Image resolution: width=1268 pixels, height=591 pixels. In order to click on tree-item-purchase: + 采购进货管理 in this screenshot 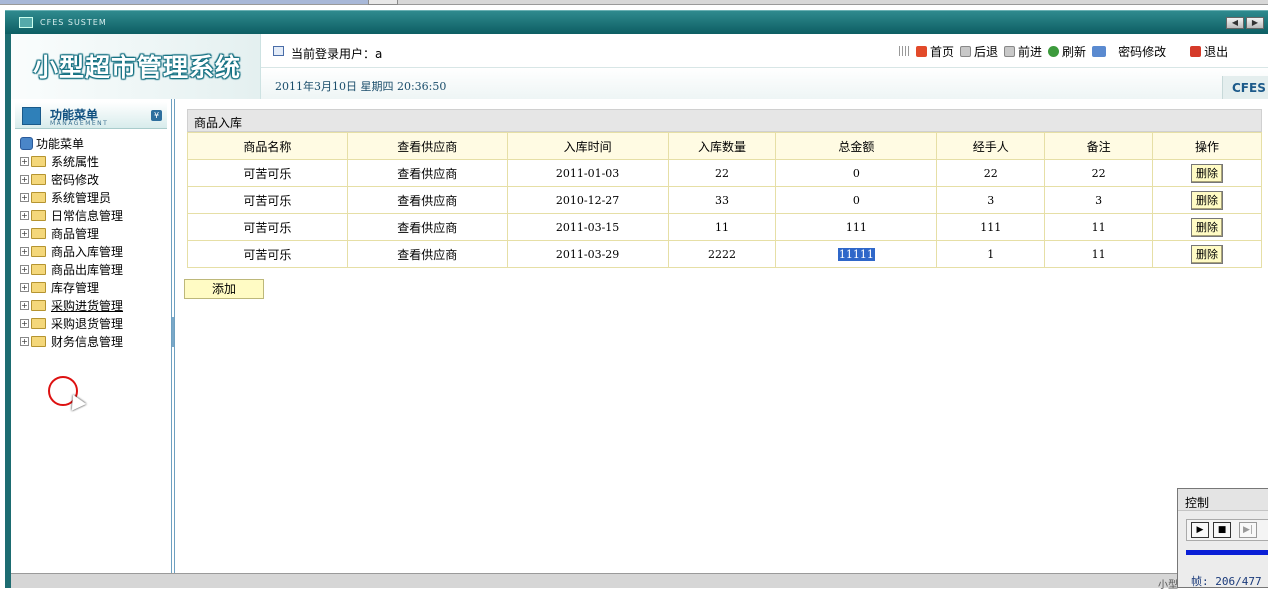, I will do `click(95, 305)`.